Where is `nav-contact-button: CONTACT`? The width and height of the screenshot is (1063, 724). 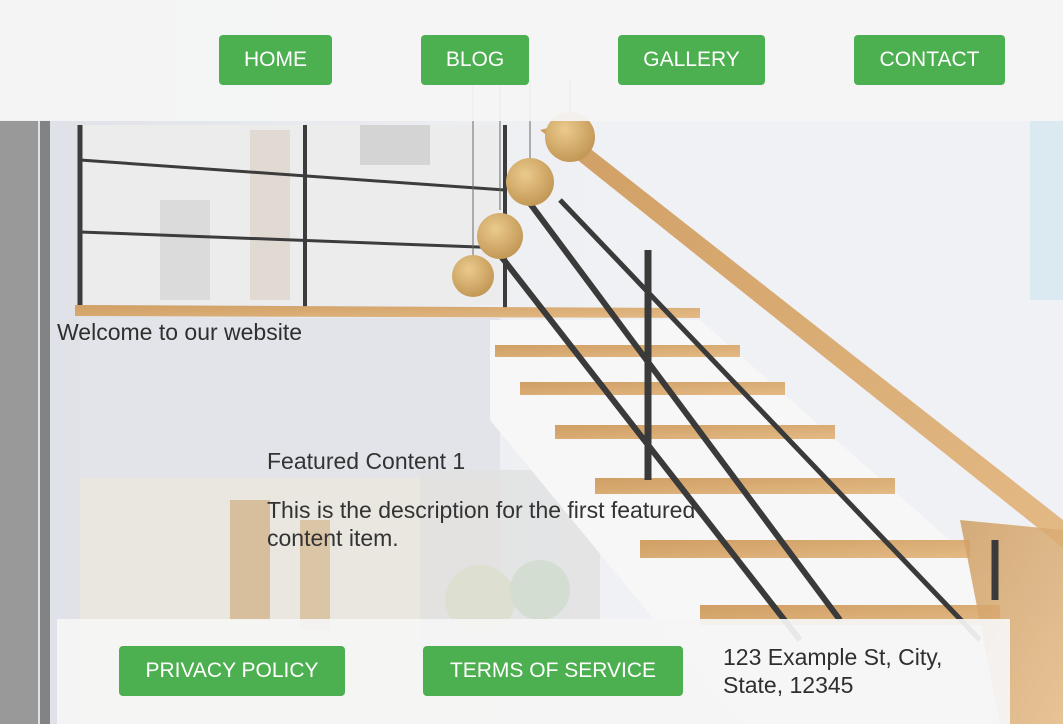
nav-contact-button: CONTACT is located at coordinates (929, 60).